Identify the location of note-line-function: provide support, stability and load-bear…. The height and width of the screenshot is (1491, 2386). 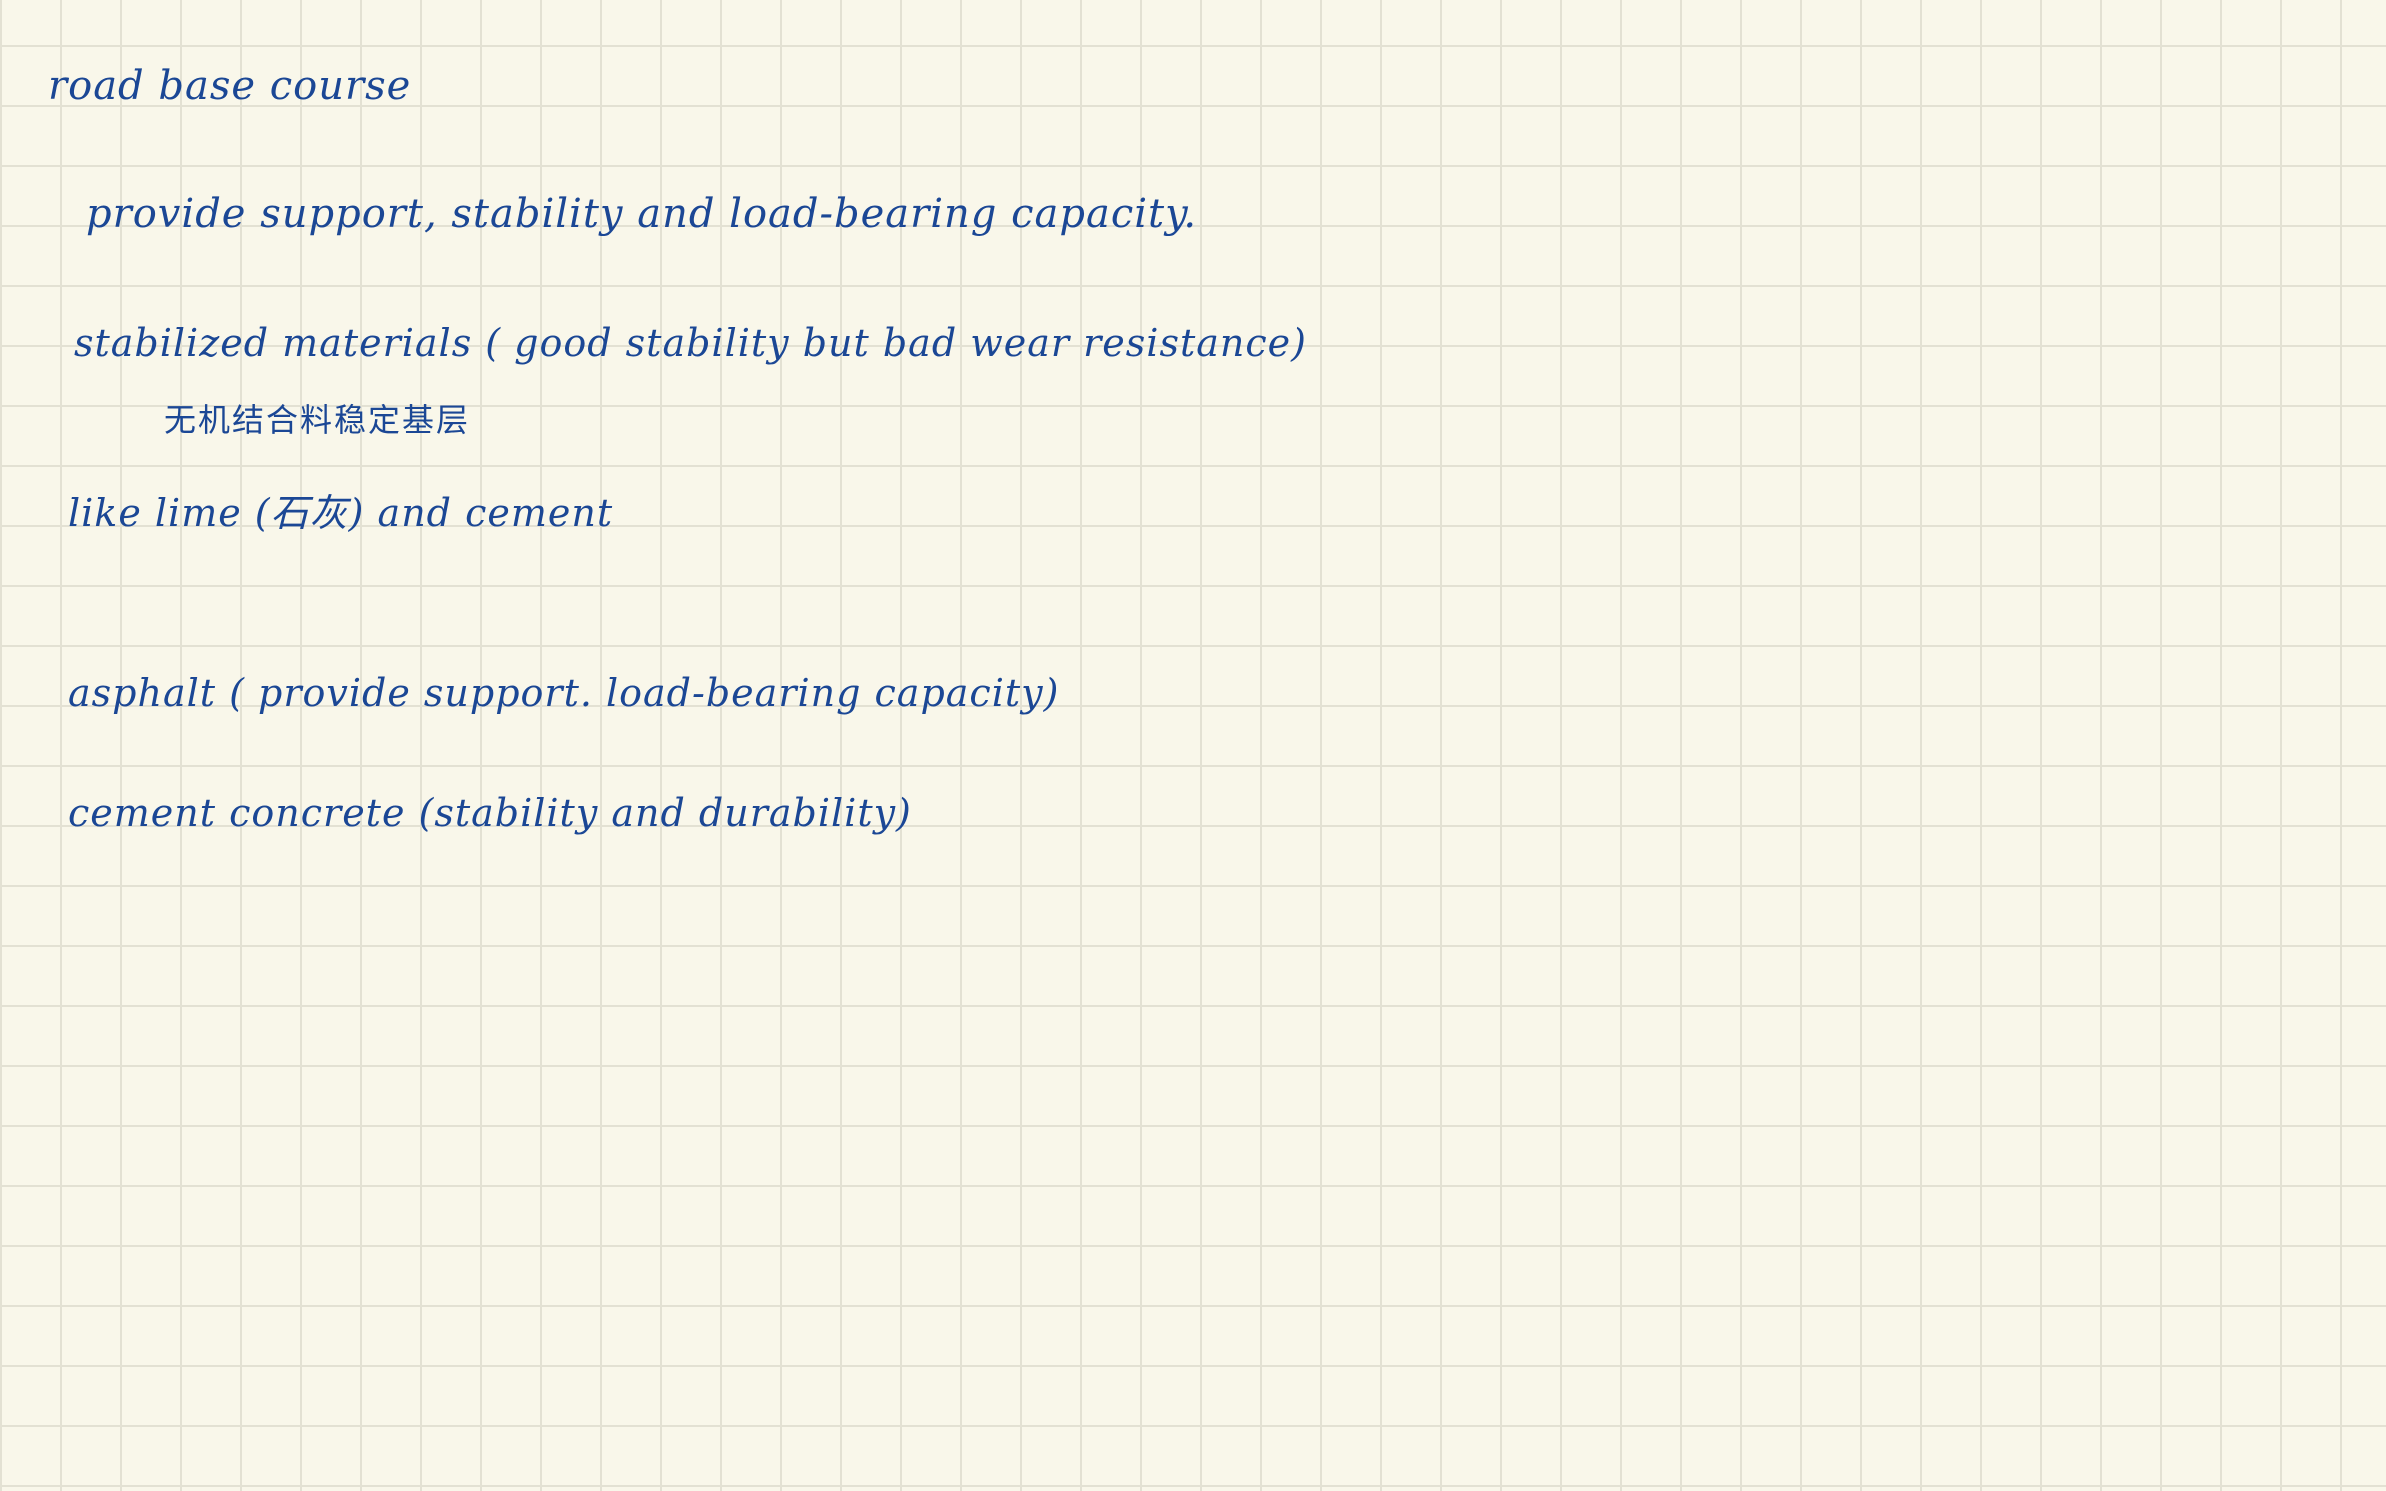
(642, 214).